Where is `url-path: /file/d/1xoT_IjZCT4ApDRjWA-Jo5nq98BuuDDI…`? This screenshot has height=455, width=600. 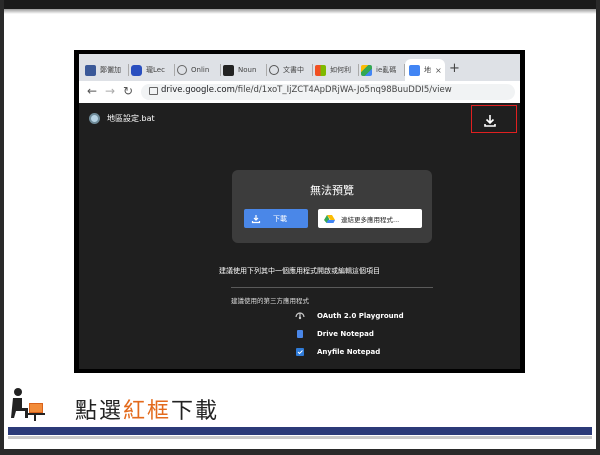
url-path: /file/d/1xoT_IjZCT4ApDRjWA-Jo5nq98BuuDDI… is located at coordinates (343, 90).